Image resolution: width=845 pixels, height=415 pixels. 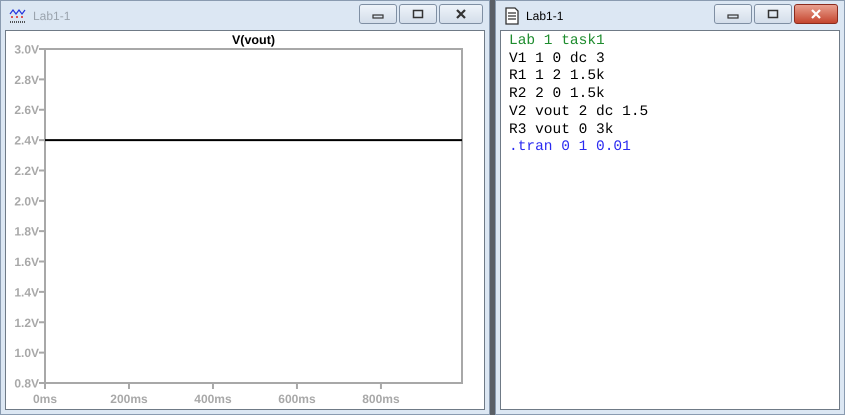 What do you see at coordinates (26, 292) in the screenshot?
I see `y-tick-label: 1.4V` at bounding box center [26, 292].